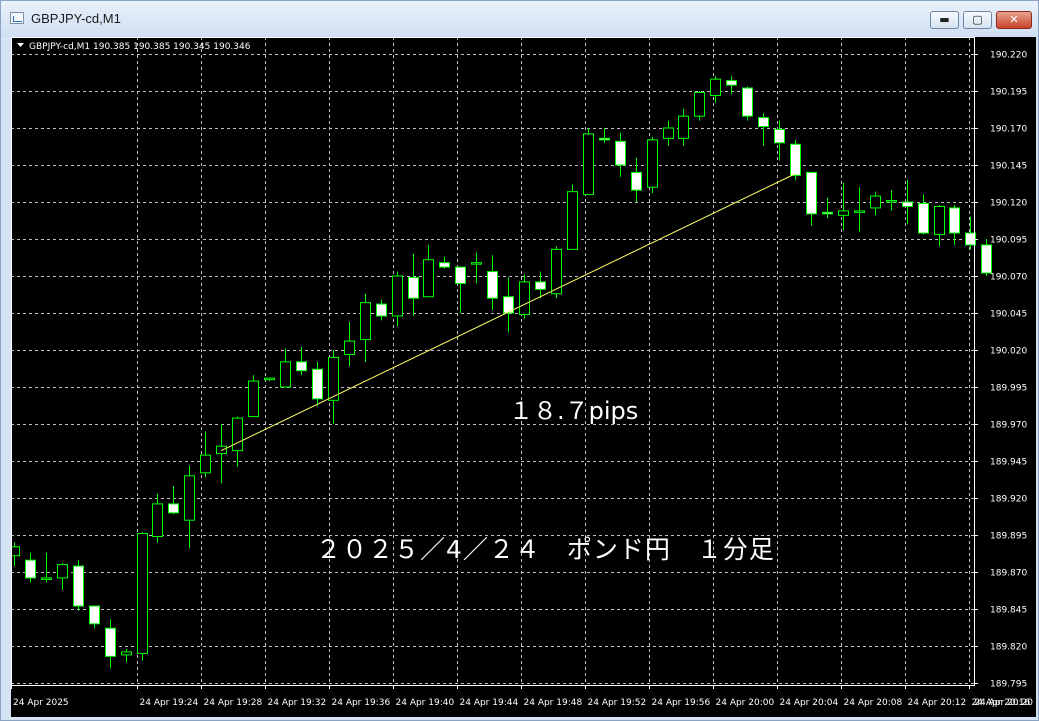 This screenshot has width=1039, height=721. Describe the element at coordinates (1008, 130) in the screenshot. I see `y-tick-label: 190.170` at that location.